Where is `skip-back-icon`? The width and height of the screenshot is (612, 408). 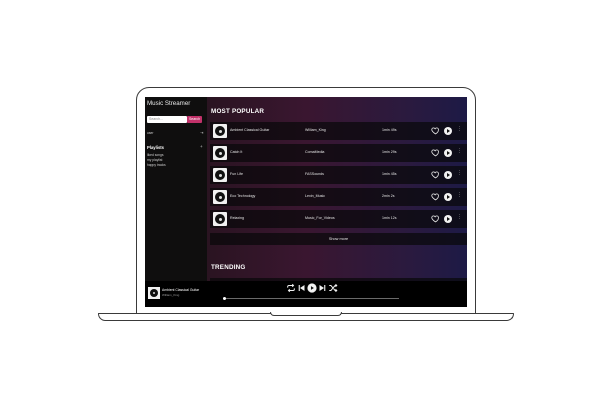
skip-back-icon is located at coordinates (301, 288).